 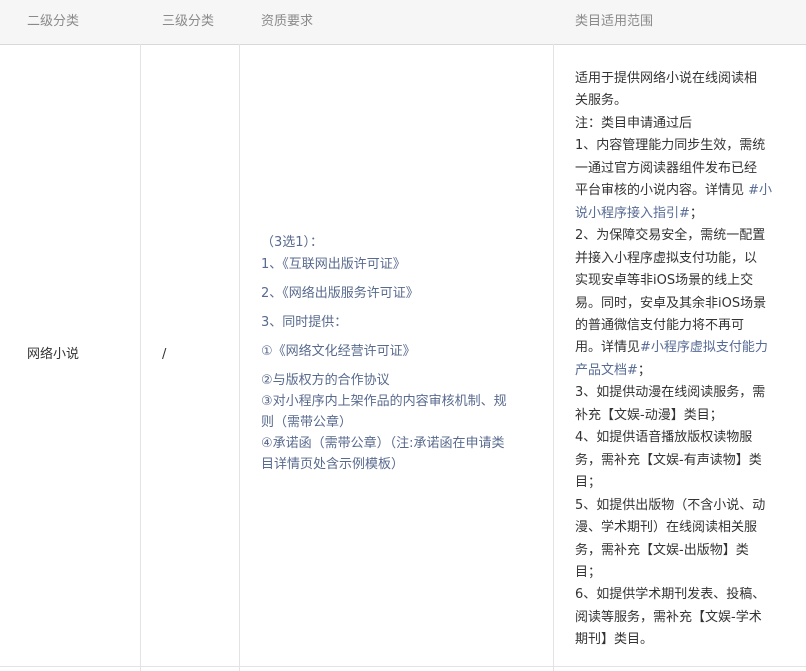 I want to click on scope-line: 产品文档#；, so click(x=681, y=371).